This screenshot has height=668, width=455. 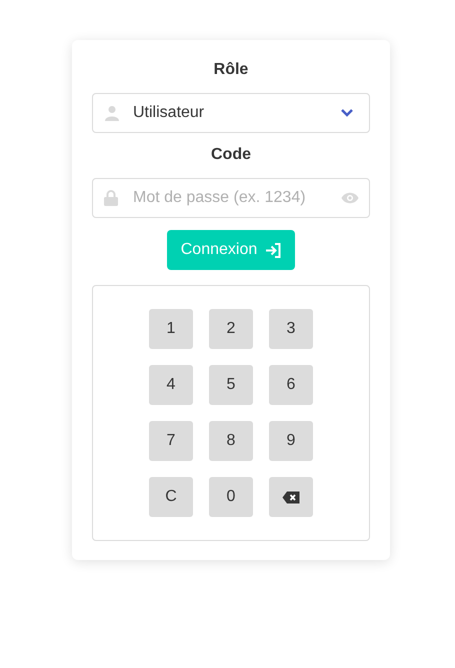 What do you see at coordinates (171, 385) in the screenshot?
I see `keypad-key: 4` at bounding box center [171, 385].